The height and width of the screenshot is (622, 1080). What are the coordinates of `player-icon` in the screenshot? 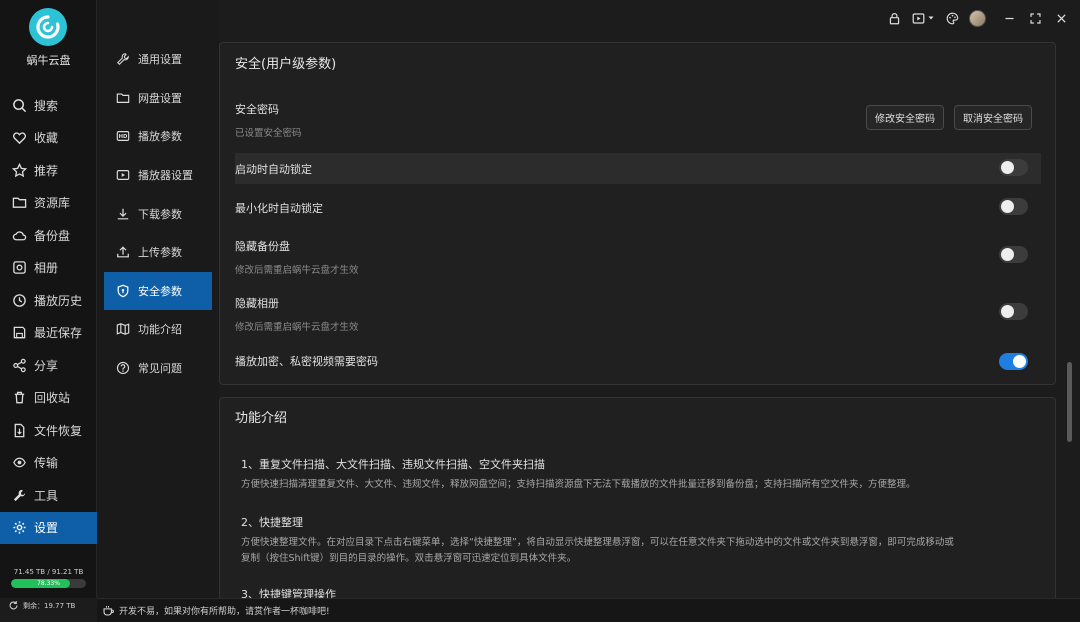 It's located at (918, 18).